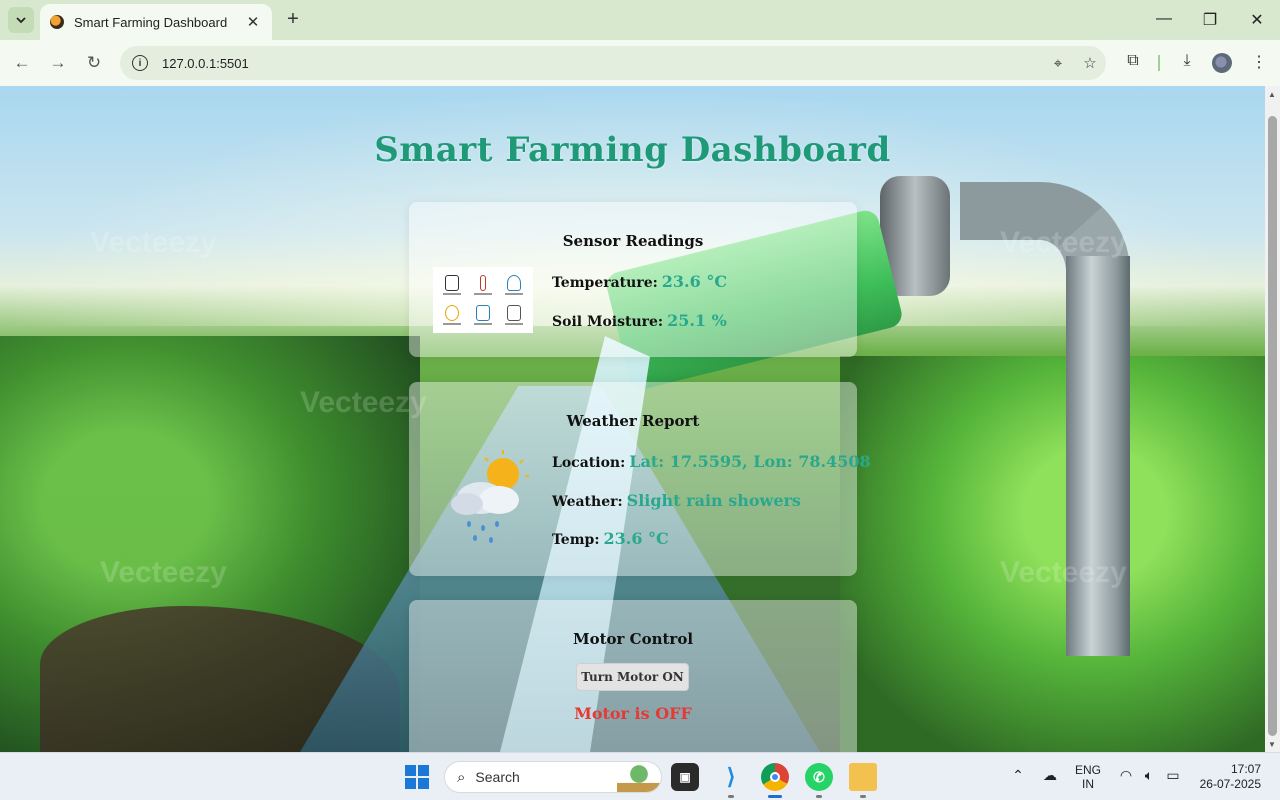 The image size is (1280, 800). Describe the element at coordinates (1222, 63) in the screenshot. I see `profile-avatar` at that location.